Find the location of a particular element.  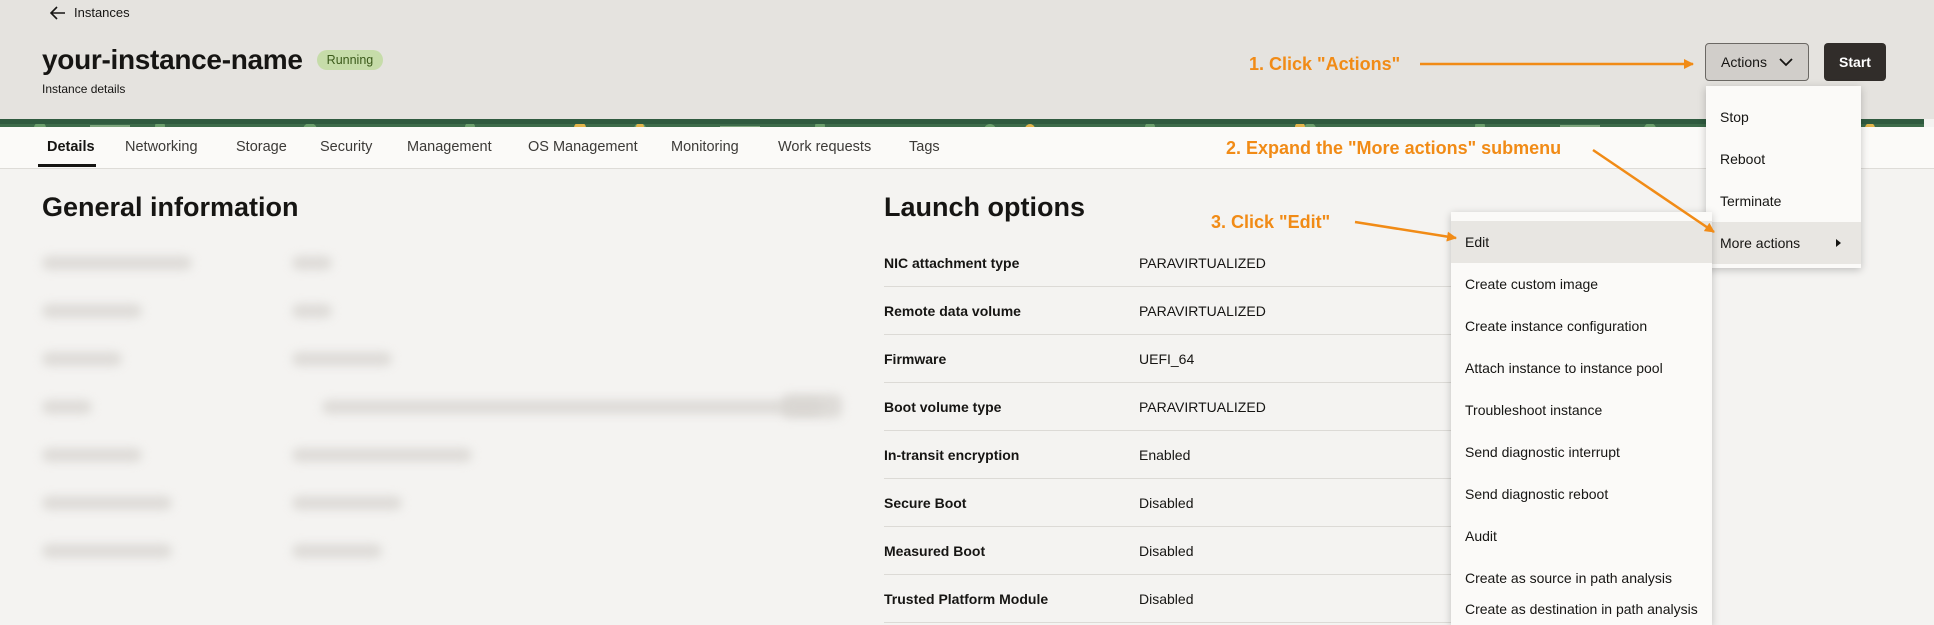

tab-tags: Tags is located at coordinates (924, 147).